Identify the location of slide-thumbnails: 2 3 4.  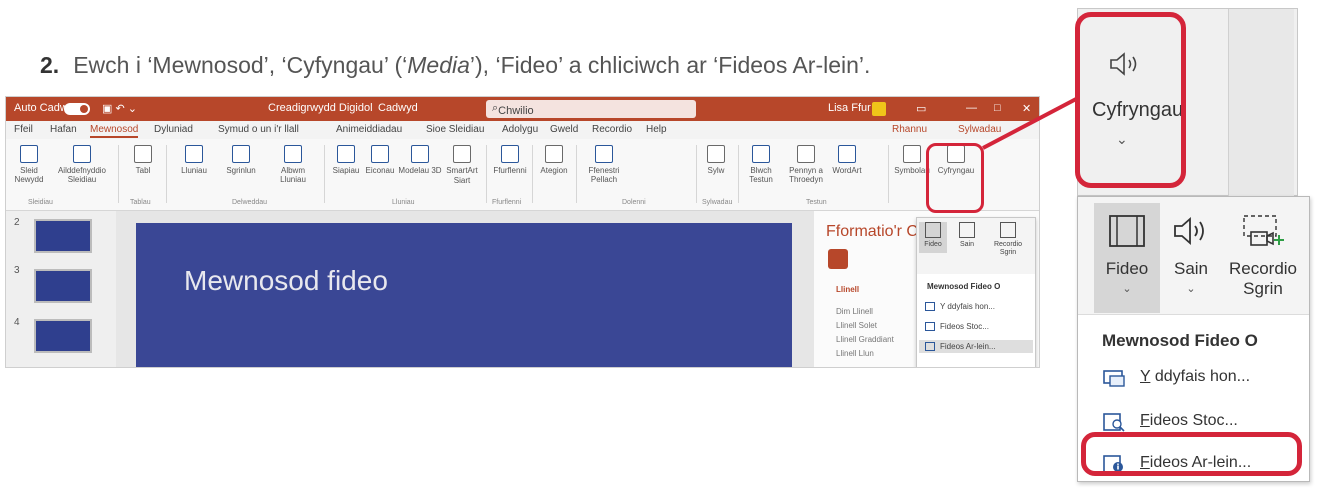
(61, 289).